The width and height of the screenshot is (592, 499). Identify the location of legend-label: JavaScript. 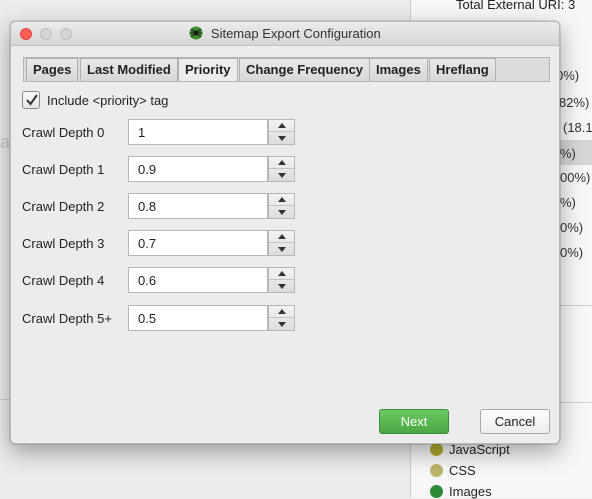
(479, 449).